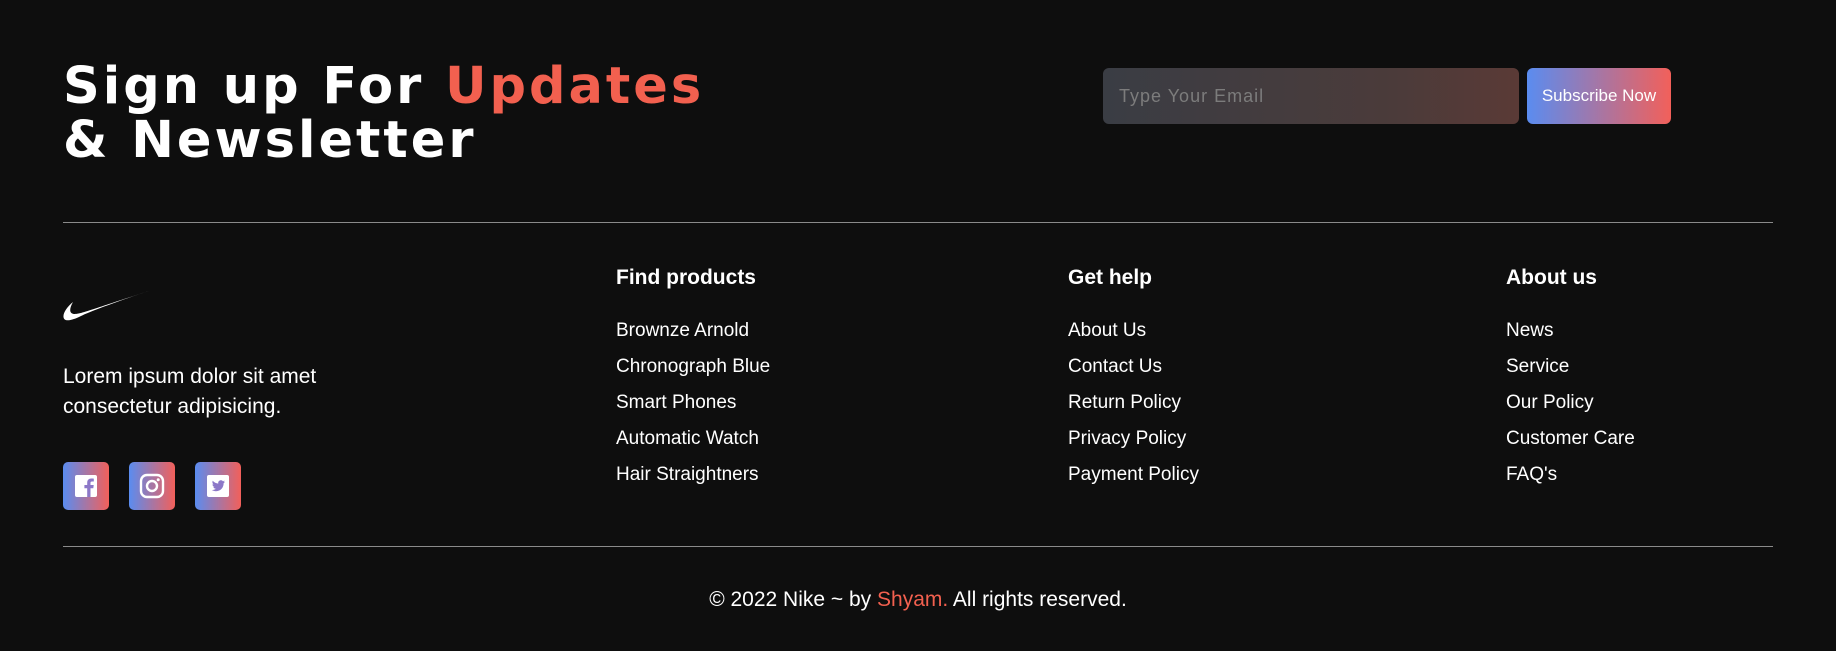 This screenshot has height=651, width=1836. Describe the element at coordinates (693, 331) in the screenshot. I see `footer-link: Brownze Arnold` at that location.